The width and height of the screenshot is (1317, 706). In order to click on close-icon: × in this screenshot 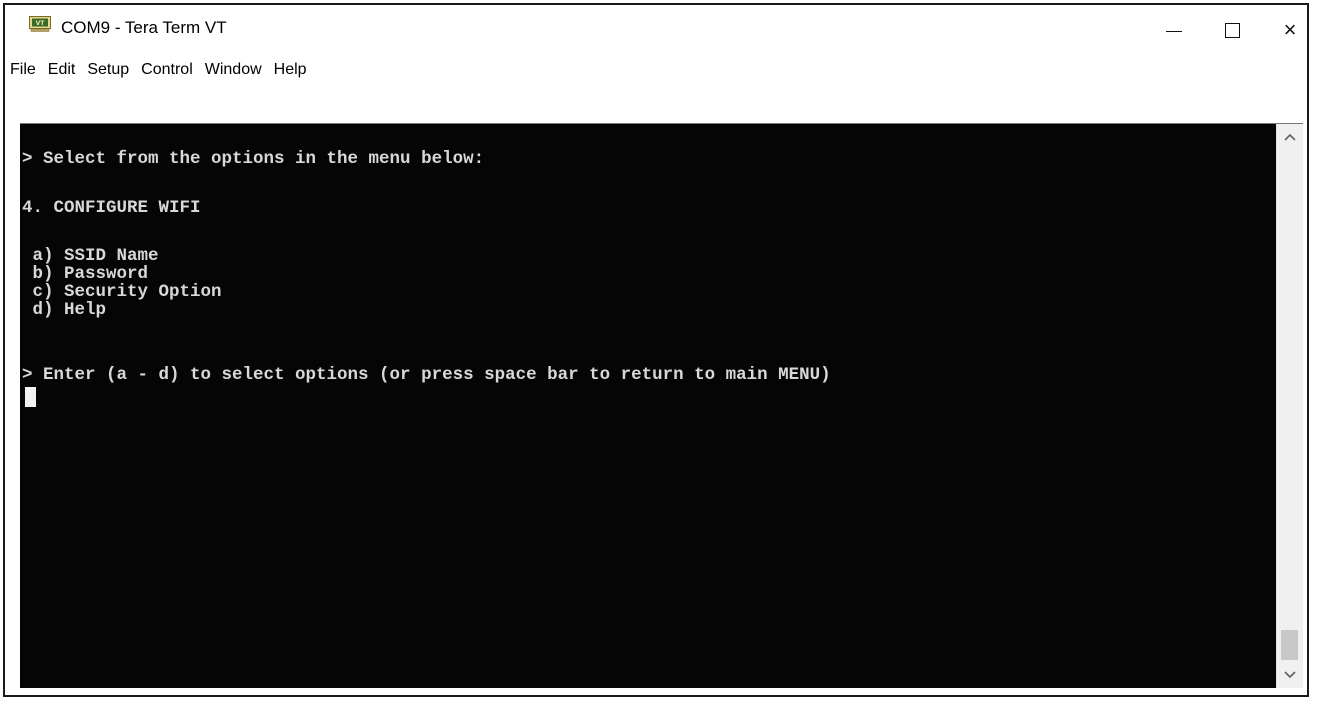, I will do `click(1290, 29)`.